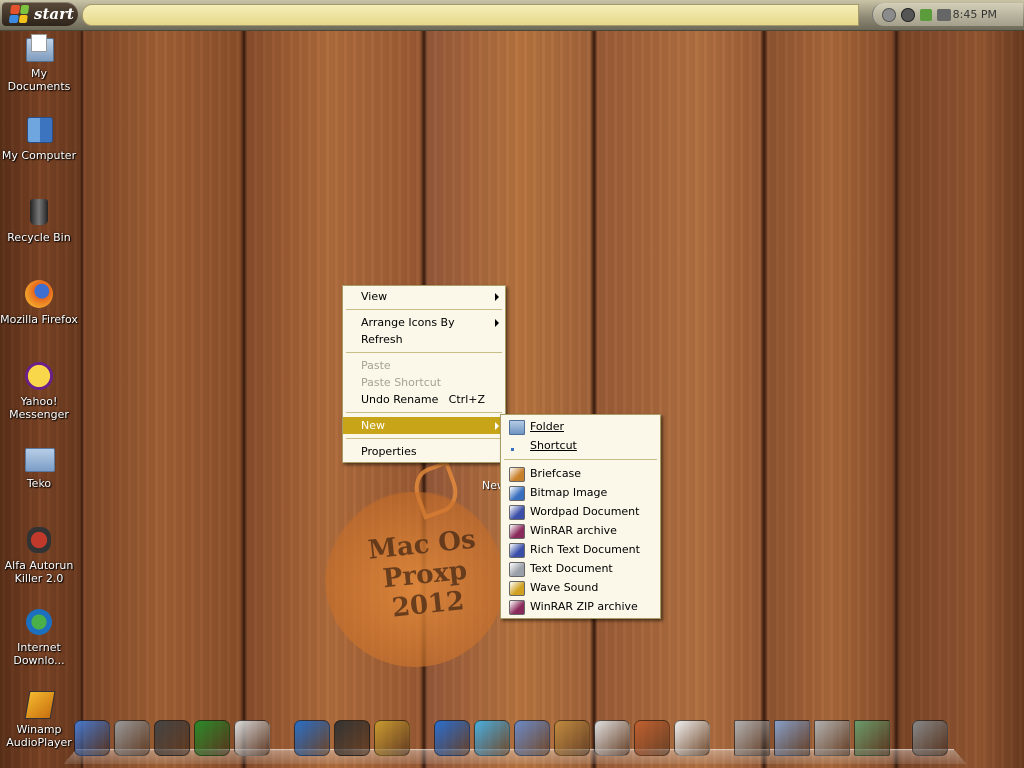  Describe the element at coordinates (930, 738) in the screenshot. I see `dock-trash-icon` at that location.